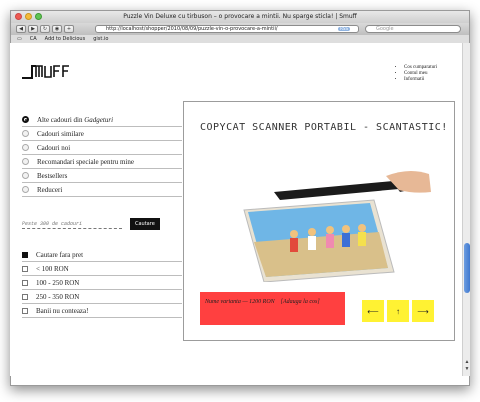 The width and height of the screenshot is (480, 402). I want to click on scroll-up-icon: ▲, so click(467, 363).